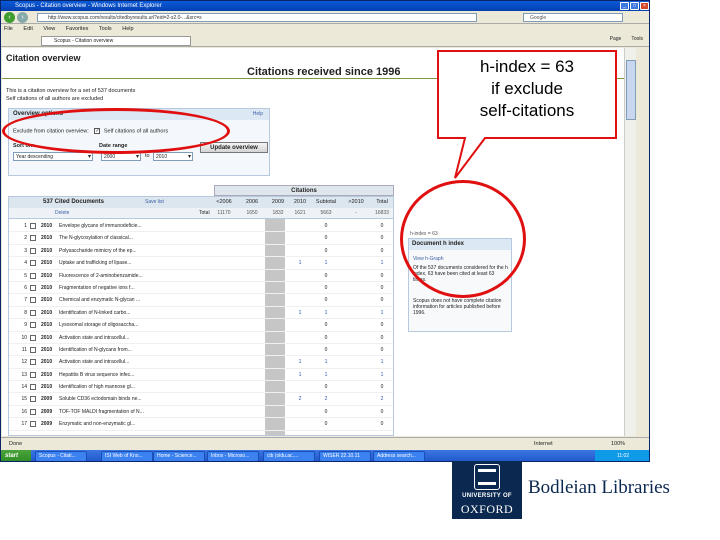 This screenshot has width=720, height=540. Describe the element at coordinates (77, 29) in the screenshot. I see `menu-favorites: Favorites` at that location.